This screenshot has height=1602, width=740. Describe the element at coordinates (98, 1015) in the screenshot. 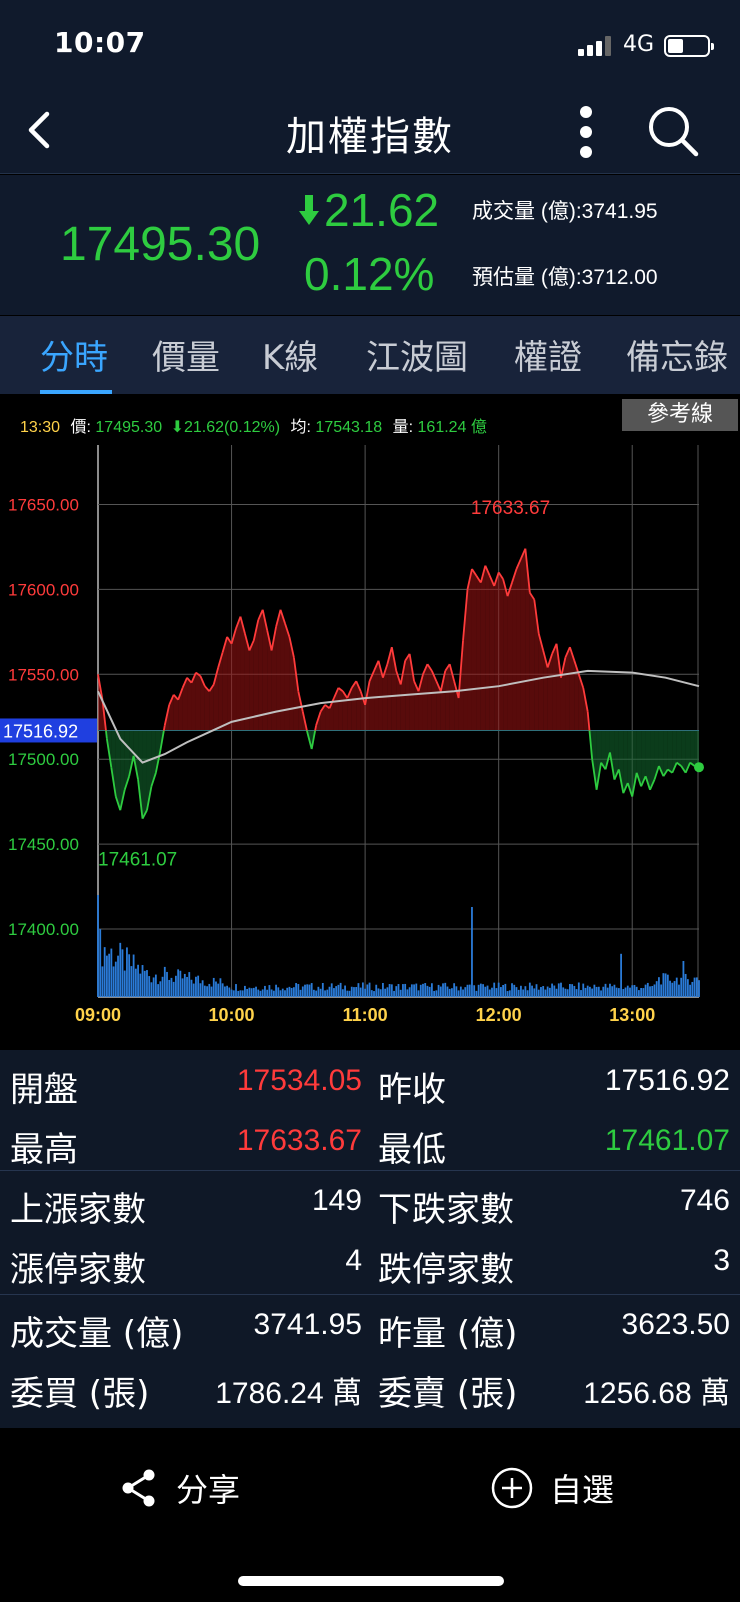

I see `x-tick-label: 09:00` at that location.